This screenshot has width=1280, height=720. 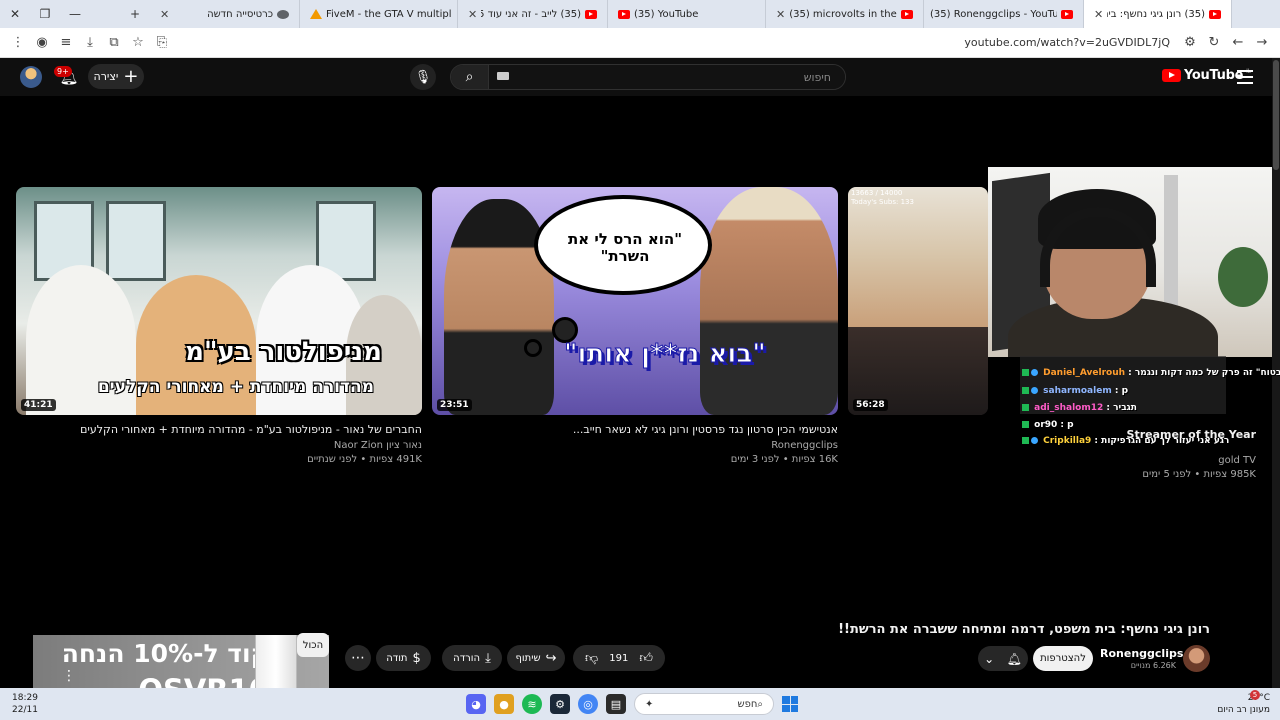 I want to click on video-meta: 985K צפיות • לפני 5 ימים, so click(x=1199, y=474).